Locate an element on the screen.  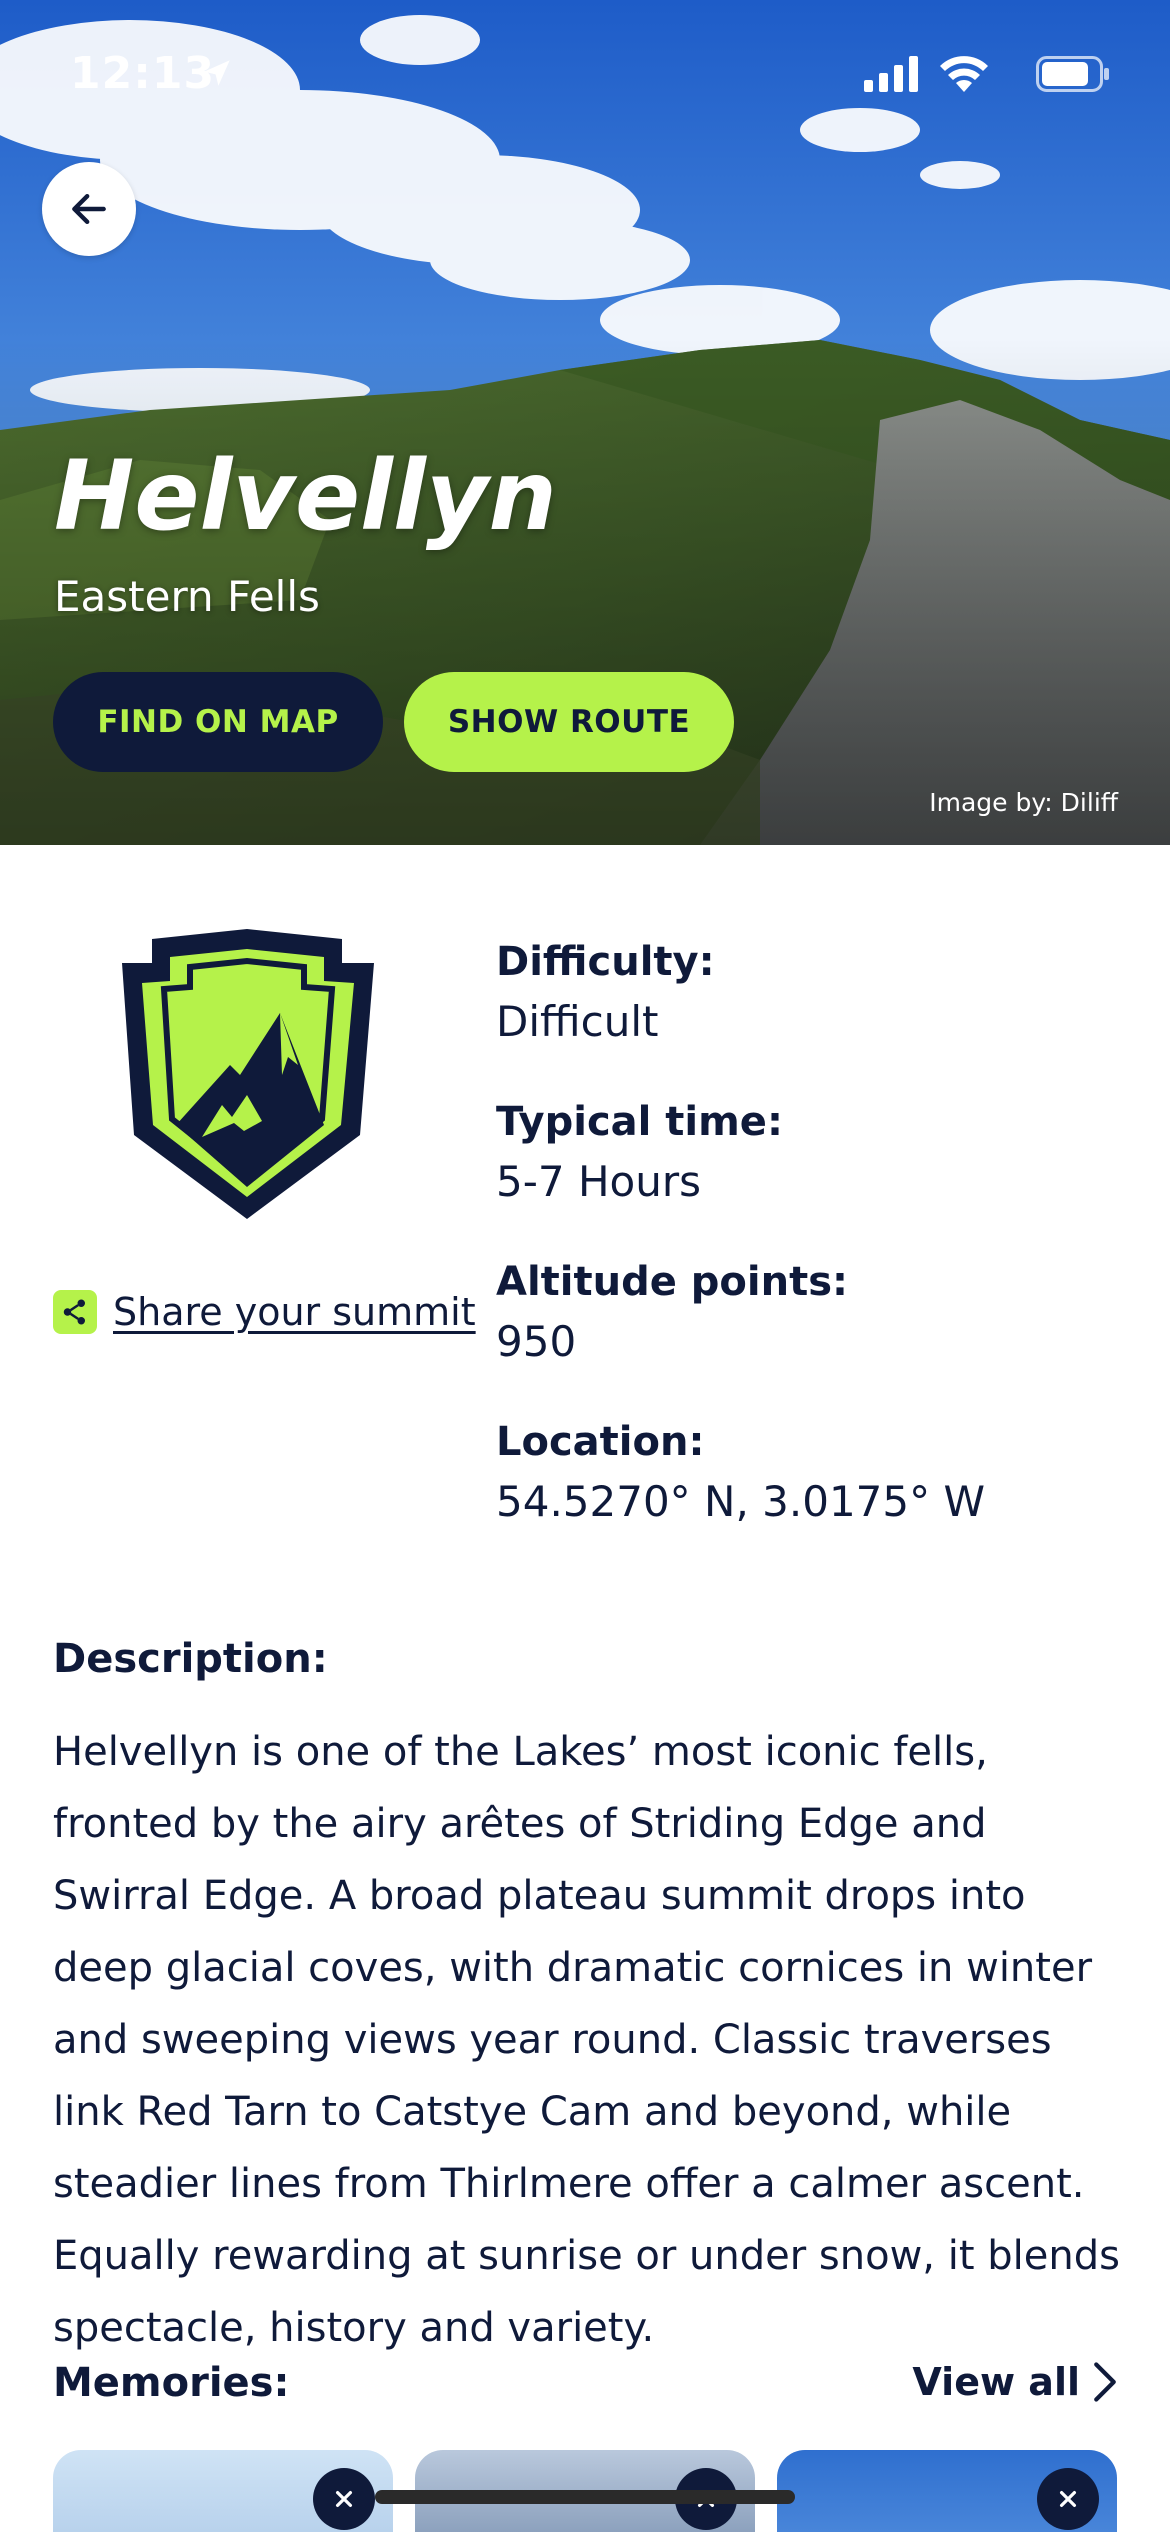
back-arrow-icon is located at coordinates (89, 209).